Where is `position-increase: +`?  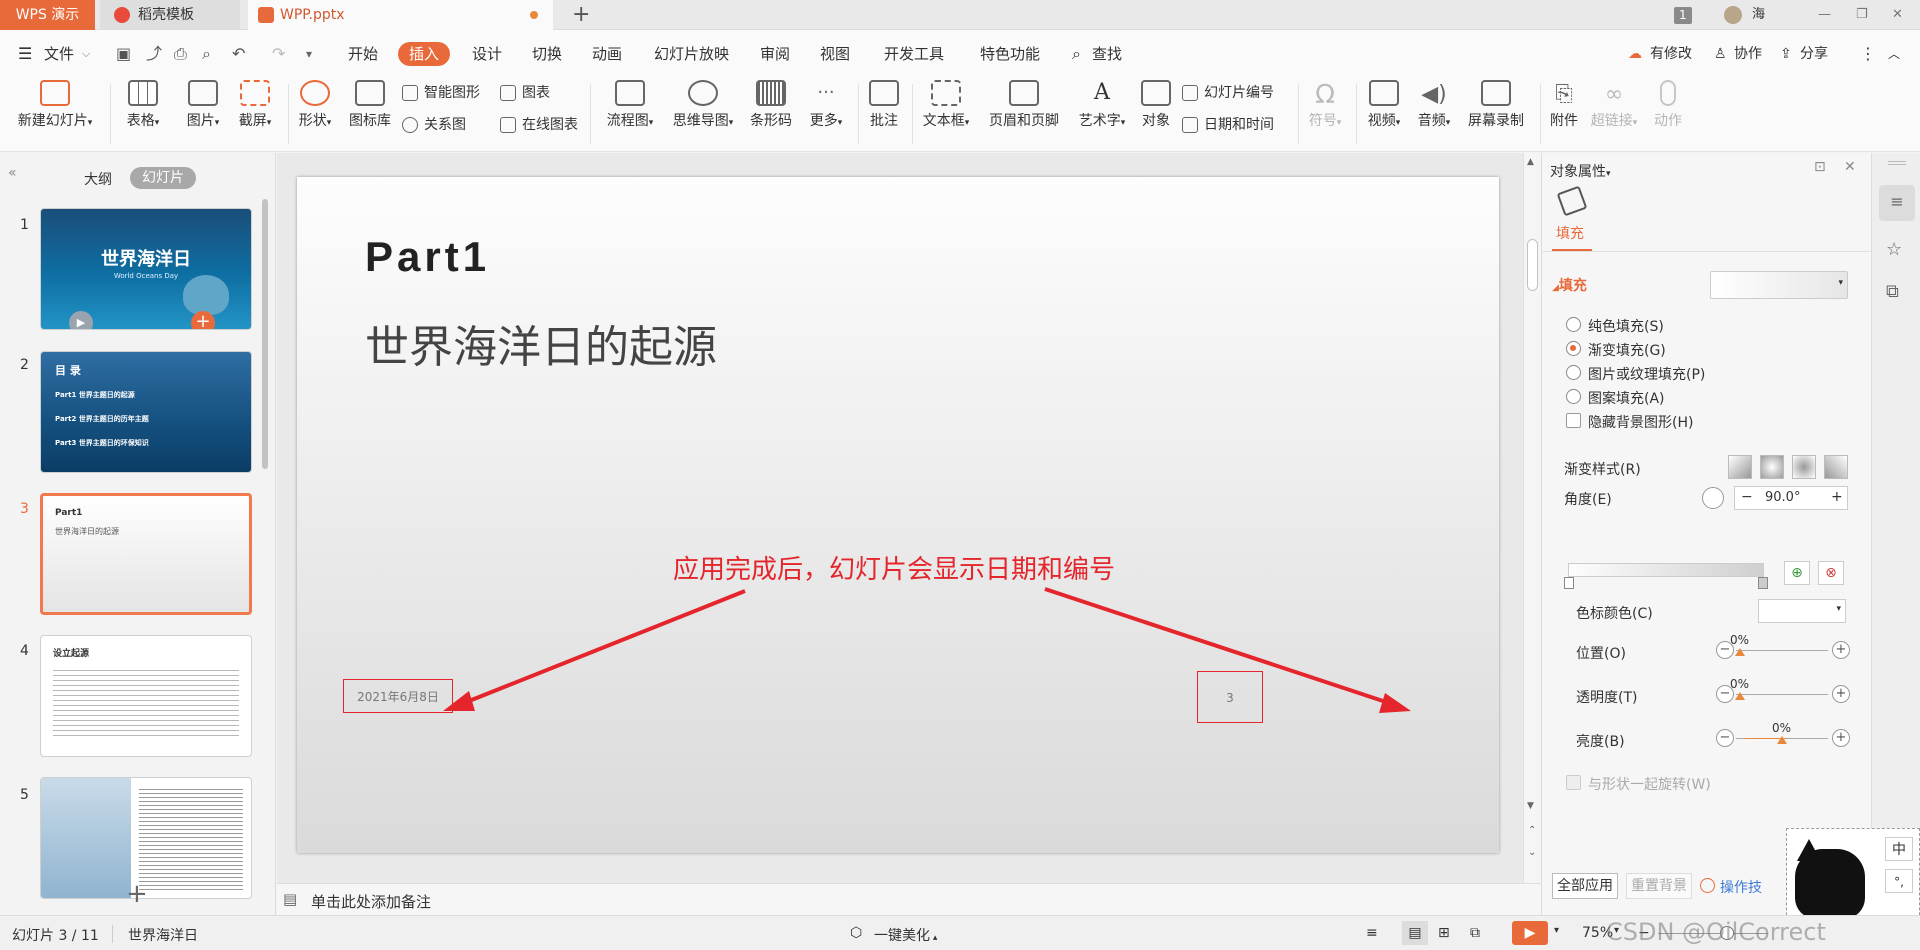 position-increase: + is located at coordinates (1841, 650).